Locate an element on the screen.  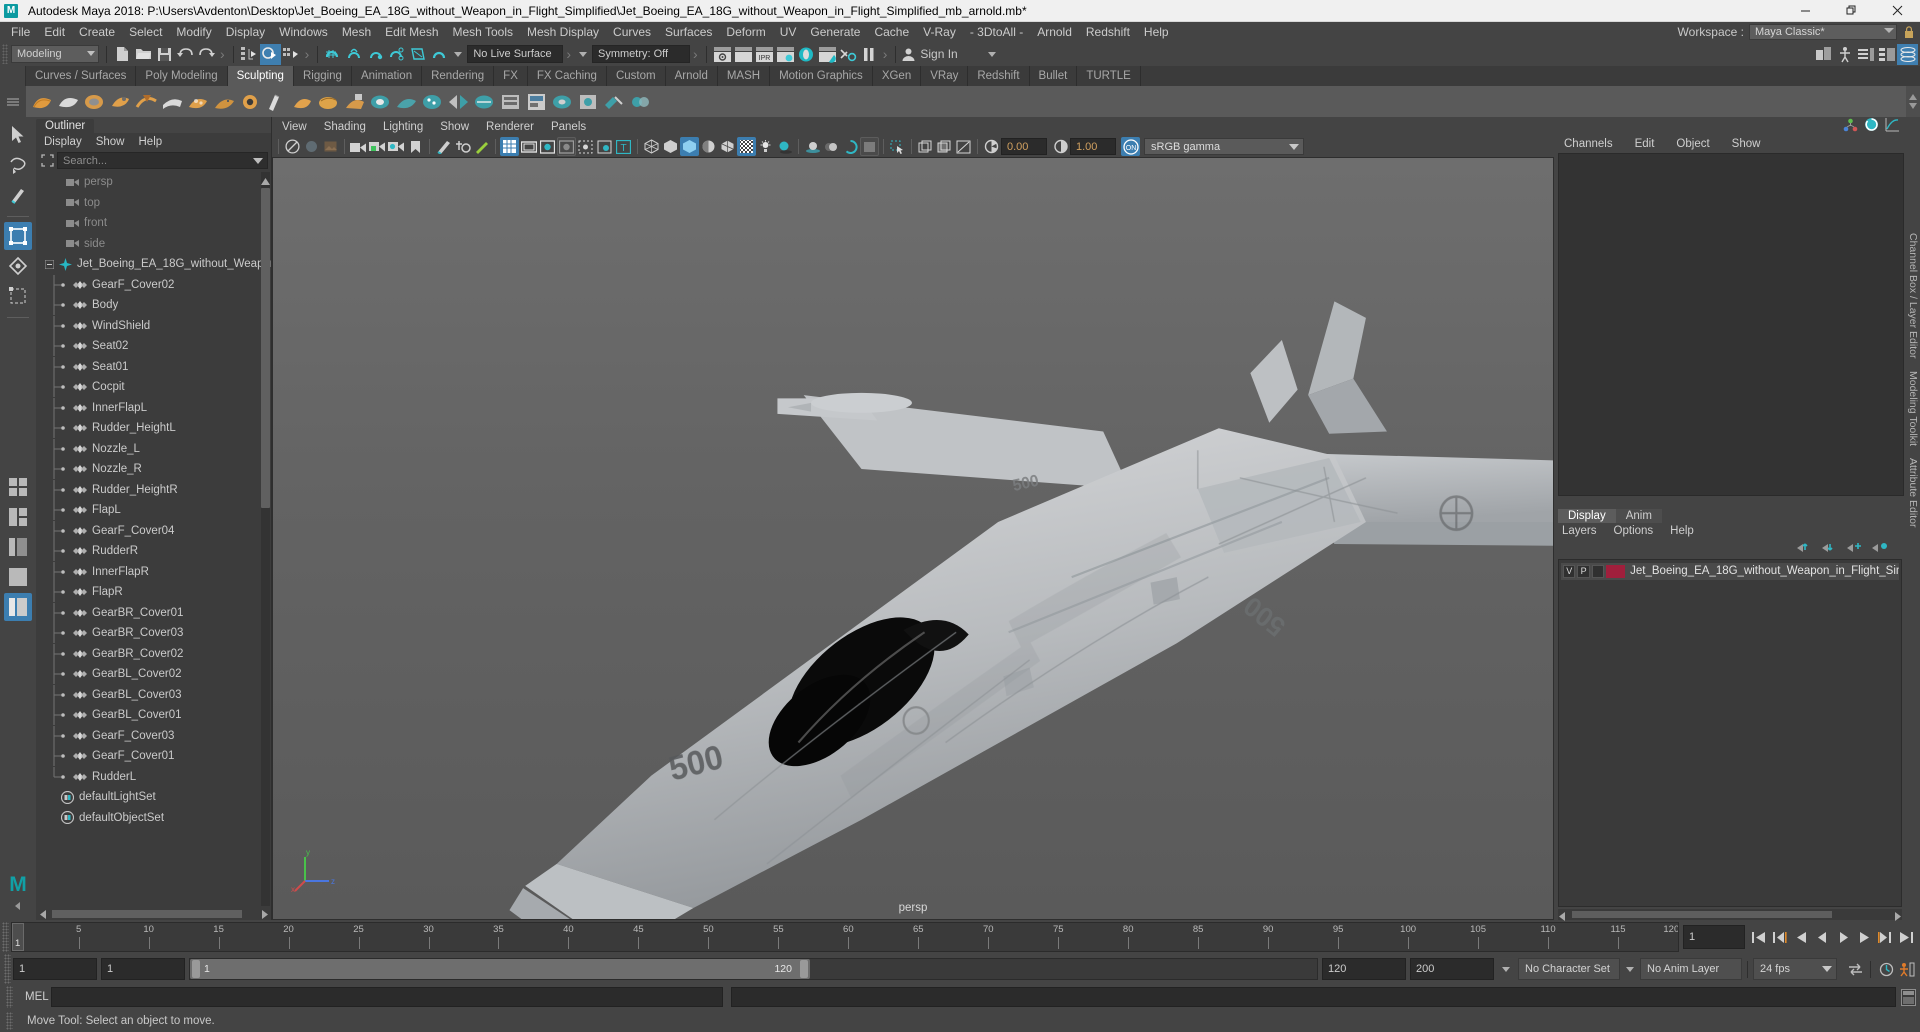
multisample-aa-icon is located at coordinates (850, 146).